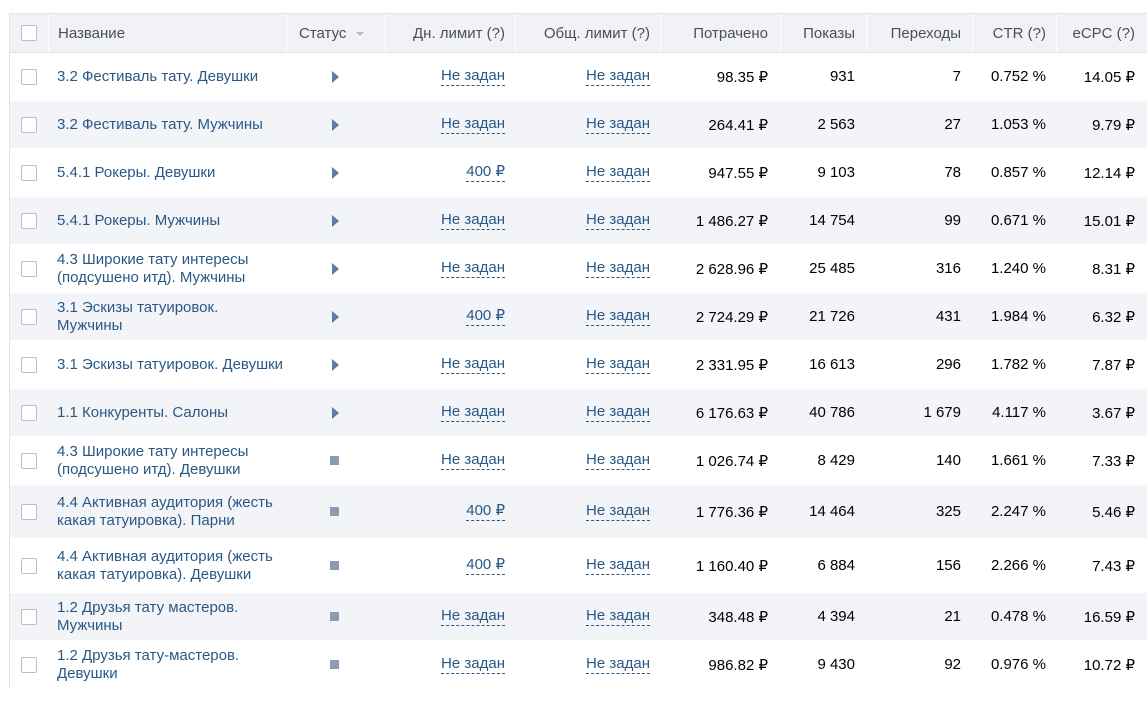 This screenshot has height=701, width=1147. What do you see at coordinates (29, 33) in the screenshot?
I see `select-all-checkbox` at bounding box center [29, 33].